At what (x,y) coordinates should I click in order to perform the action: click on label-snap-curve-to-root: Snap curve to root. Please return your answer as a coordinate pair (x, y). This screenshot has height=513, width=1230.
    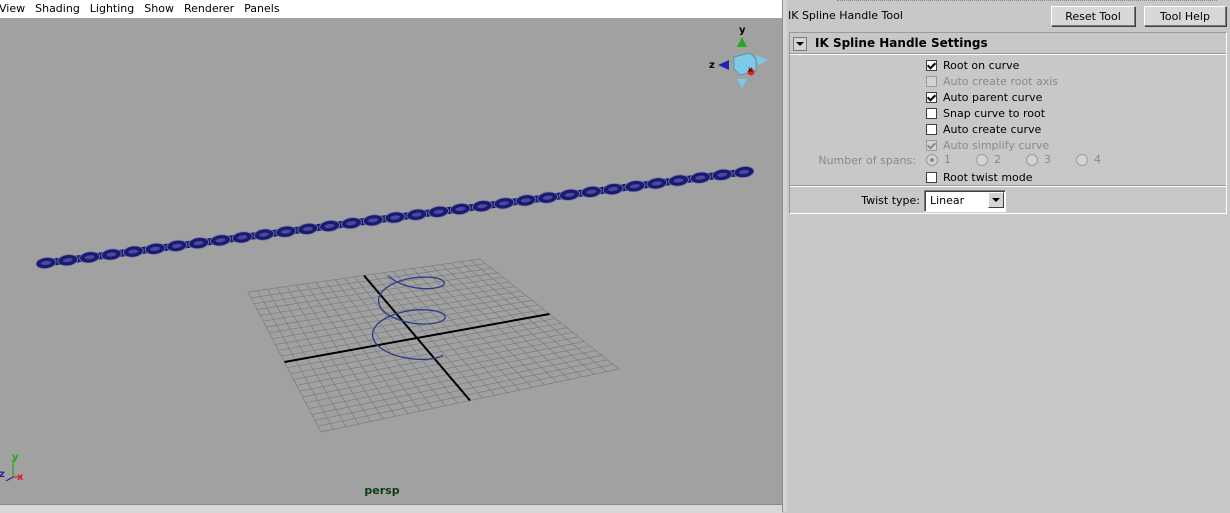
    Looking at the image, I should click on (994, 113).